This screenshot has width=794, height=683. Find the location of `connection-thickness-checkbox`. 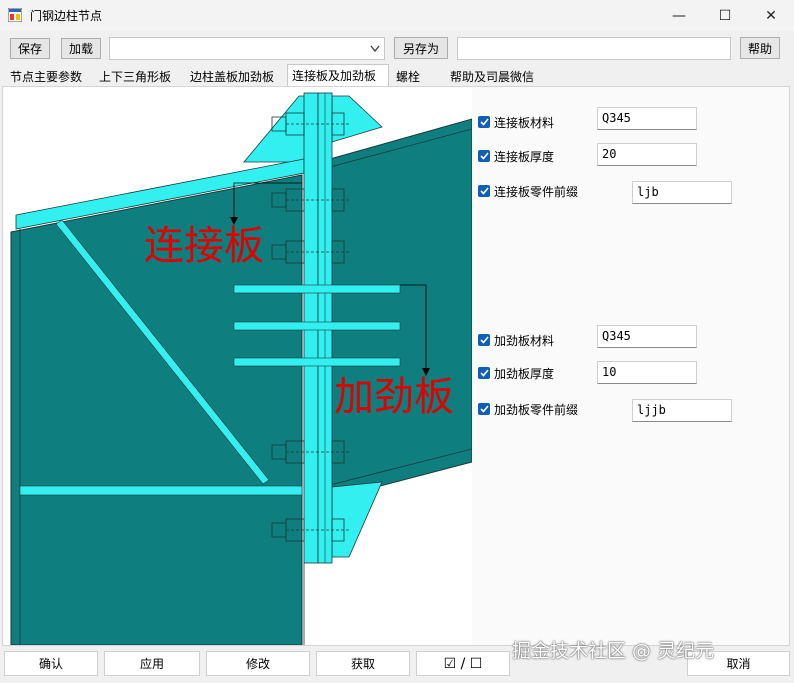

connection-thickness-checkbox is located at coordinates (484, 156).